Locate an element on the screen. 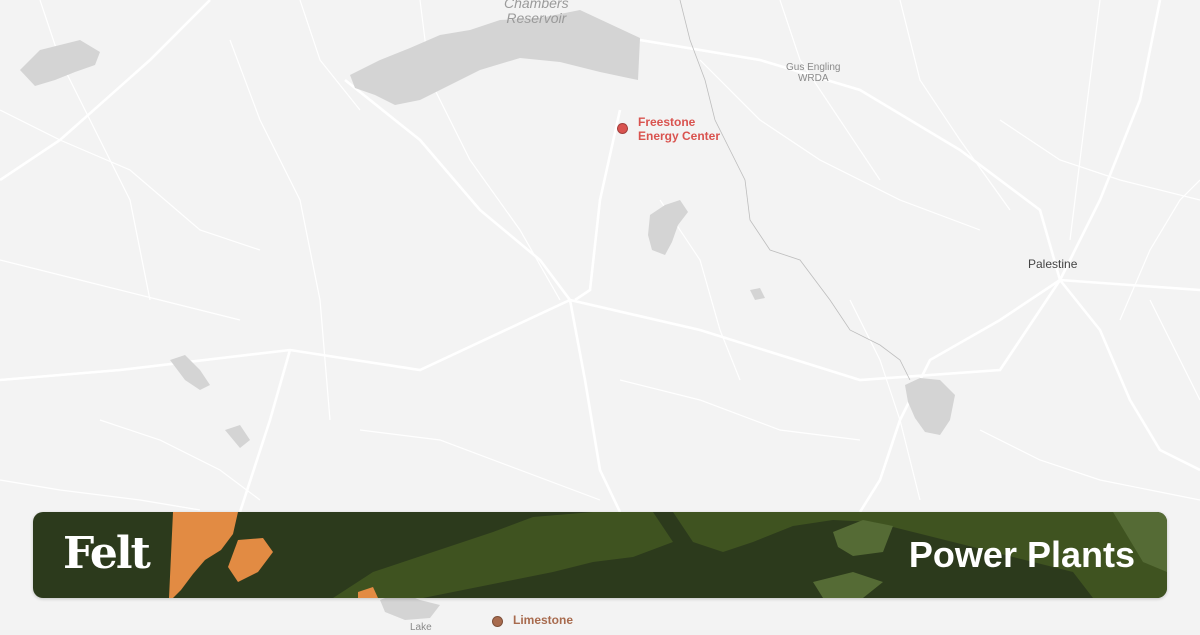 This screenshot has width=1200, height=635. chambers-reservoir-label: Chambers Reservoir is located at coordinates (536, 13).